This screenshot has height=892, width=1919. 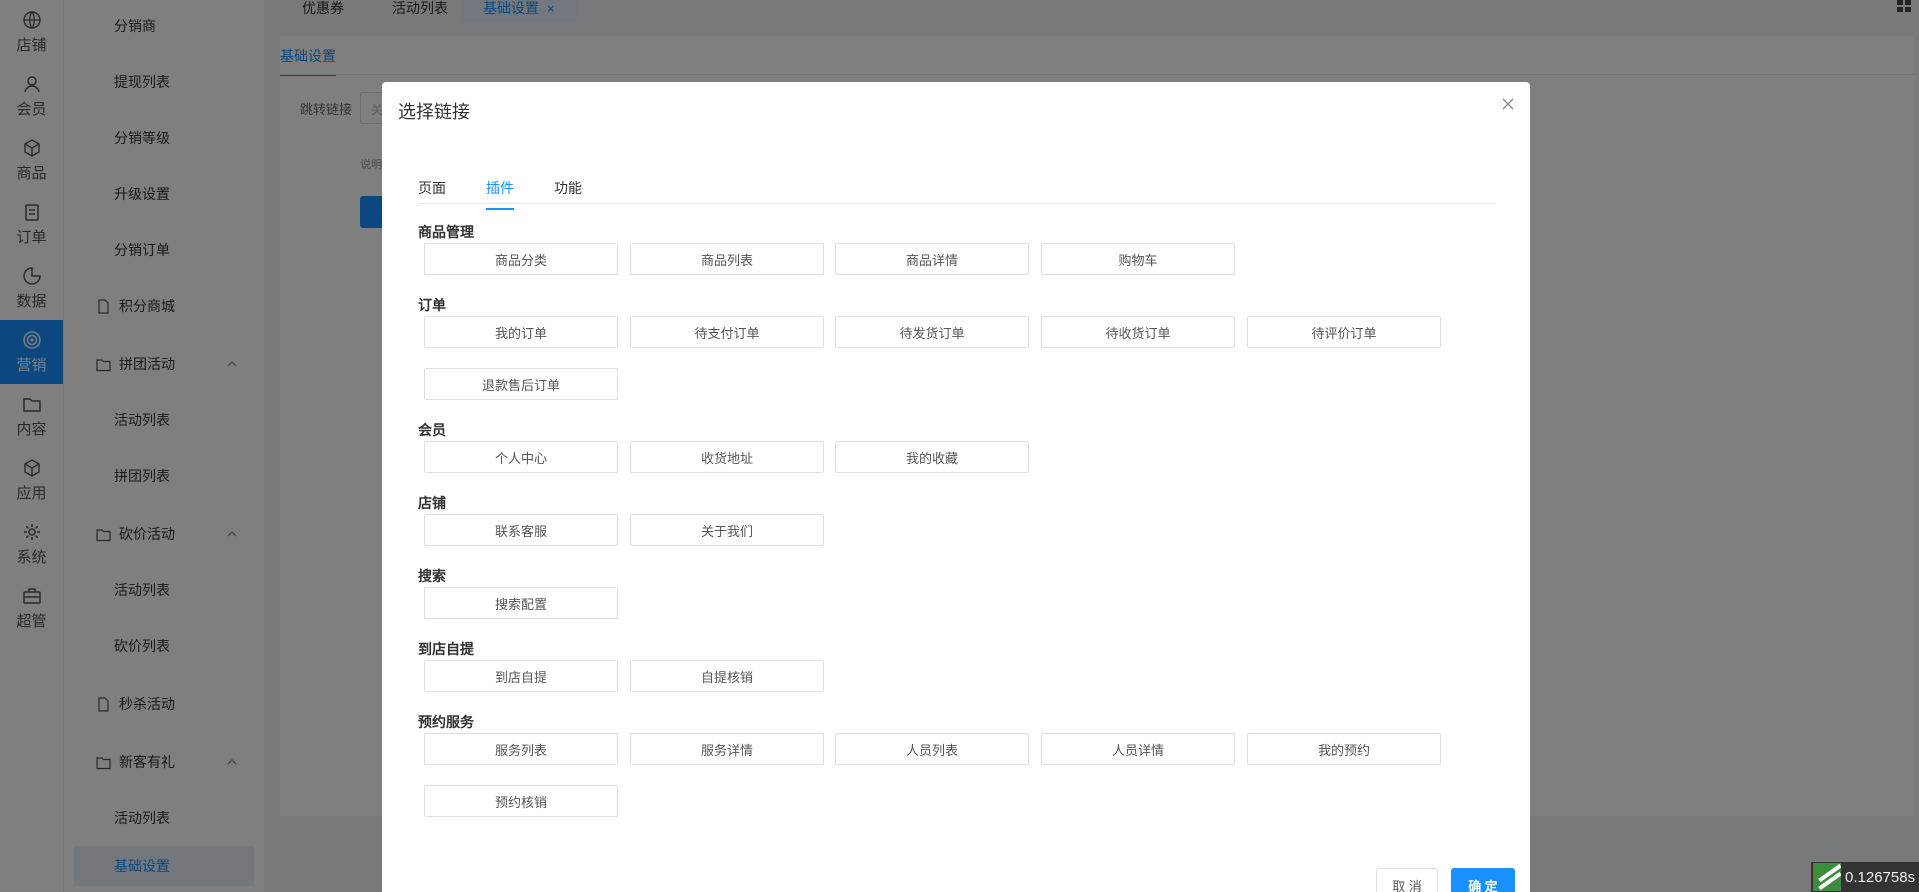 What do you see at coordinates (932, 457) in the screenshot?
I see `link-option-button: 我的收藏` at bounding box center [932, 457].